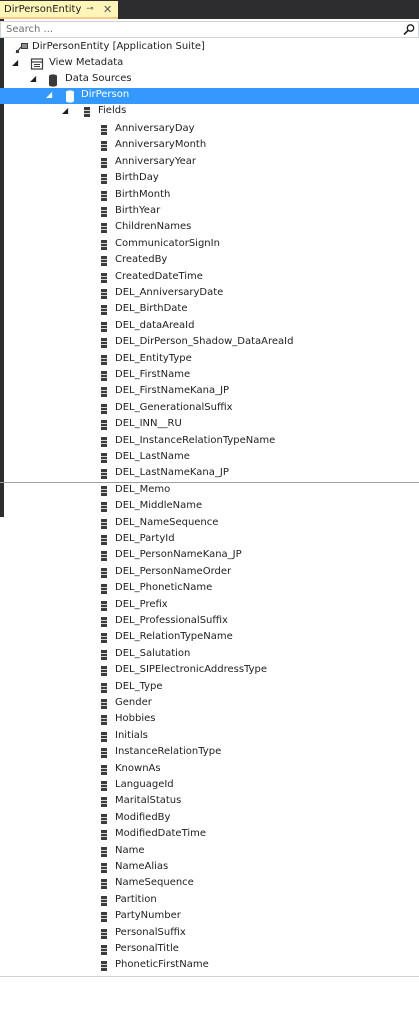 This screenshot has height=1024, width=419. Describe the element at coordinates (178, 555) in the screenshot. I see `field-label: DEL_PersonNameKana_JP` at that location.